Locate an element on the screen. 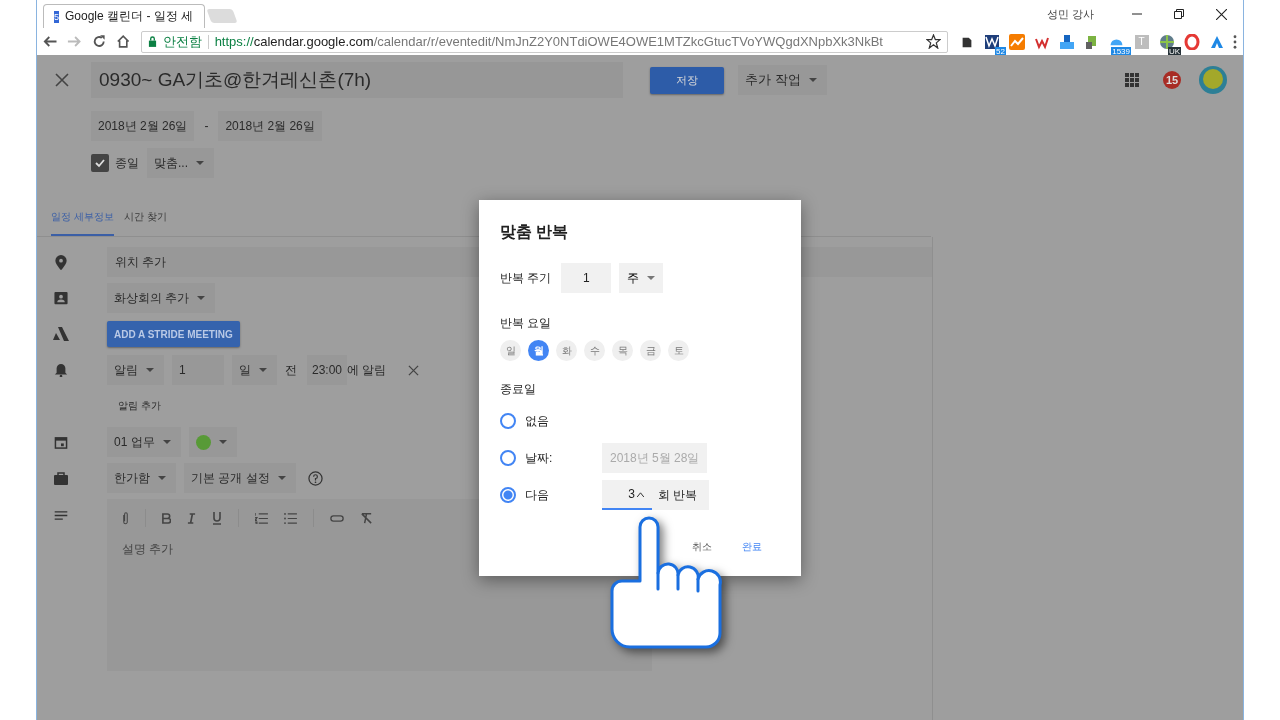 The width and height of the screenshot is (1280, 720). dialog-title: 맞춤 반복 is located at coordinates (535, 232).